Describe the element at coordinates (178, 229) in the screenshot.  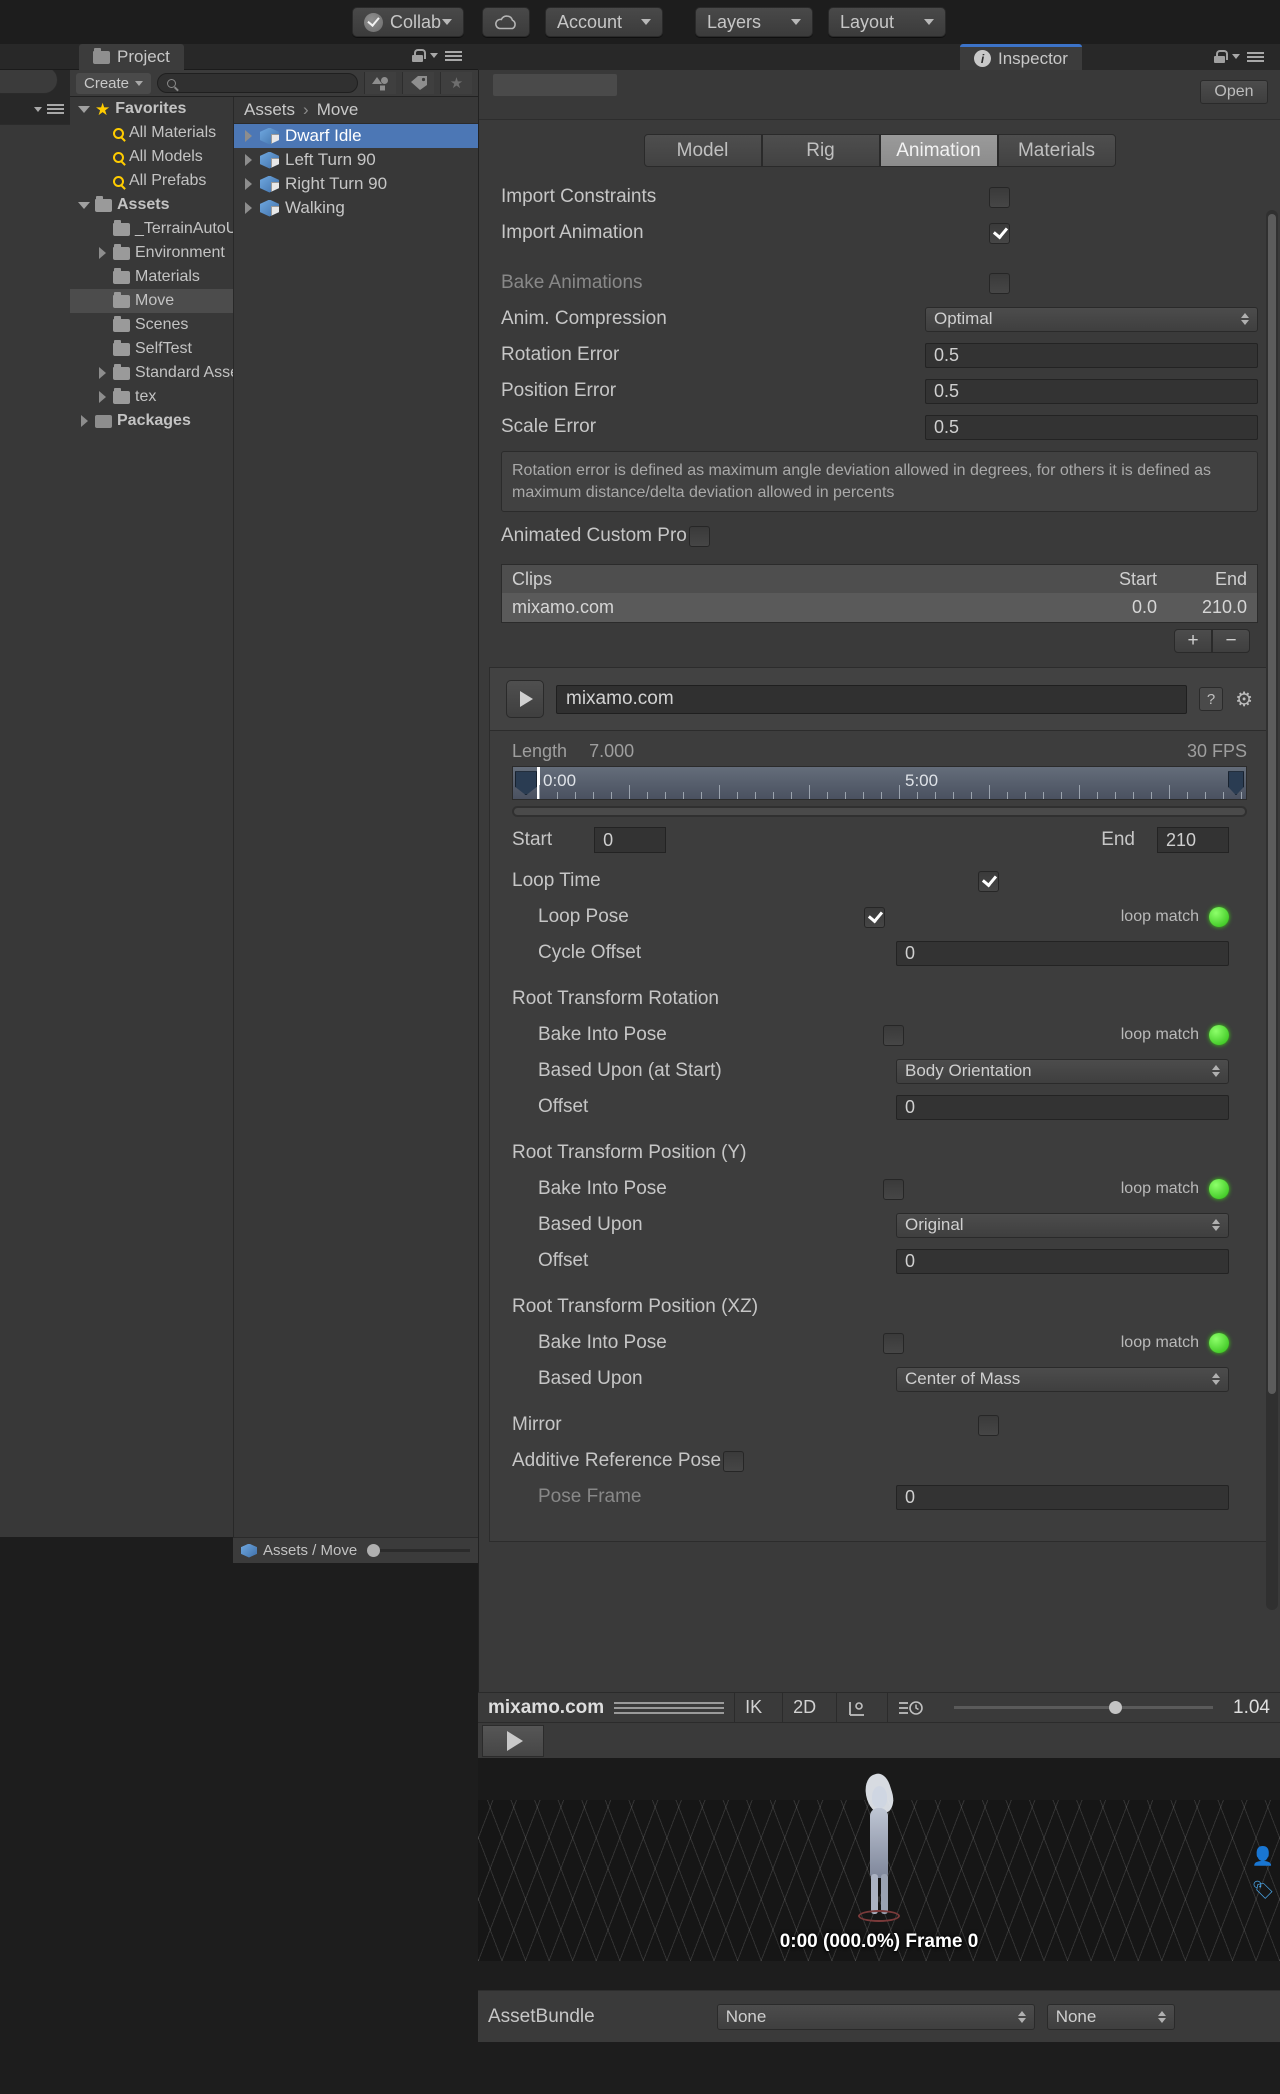
I see `tree-item--terrainautoupgrade: _TerrainAutoUpgrade` at that location.